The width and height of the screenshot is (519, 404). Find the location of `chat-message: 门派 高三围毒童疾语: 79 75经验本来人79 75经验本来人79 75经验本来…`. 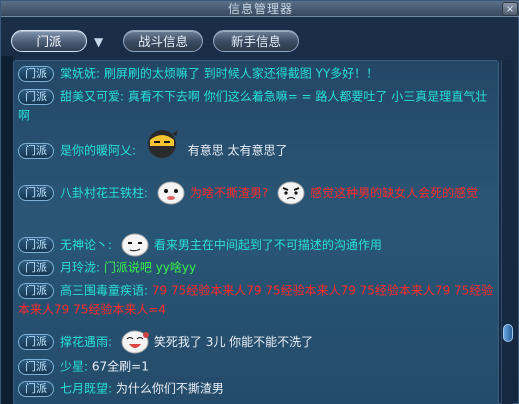

chat-message: 门派 高三围毒童疾语: 79 75经验本来人79 75经验本来人79 75经验本来… is located at coordinates (256, 299).